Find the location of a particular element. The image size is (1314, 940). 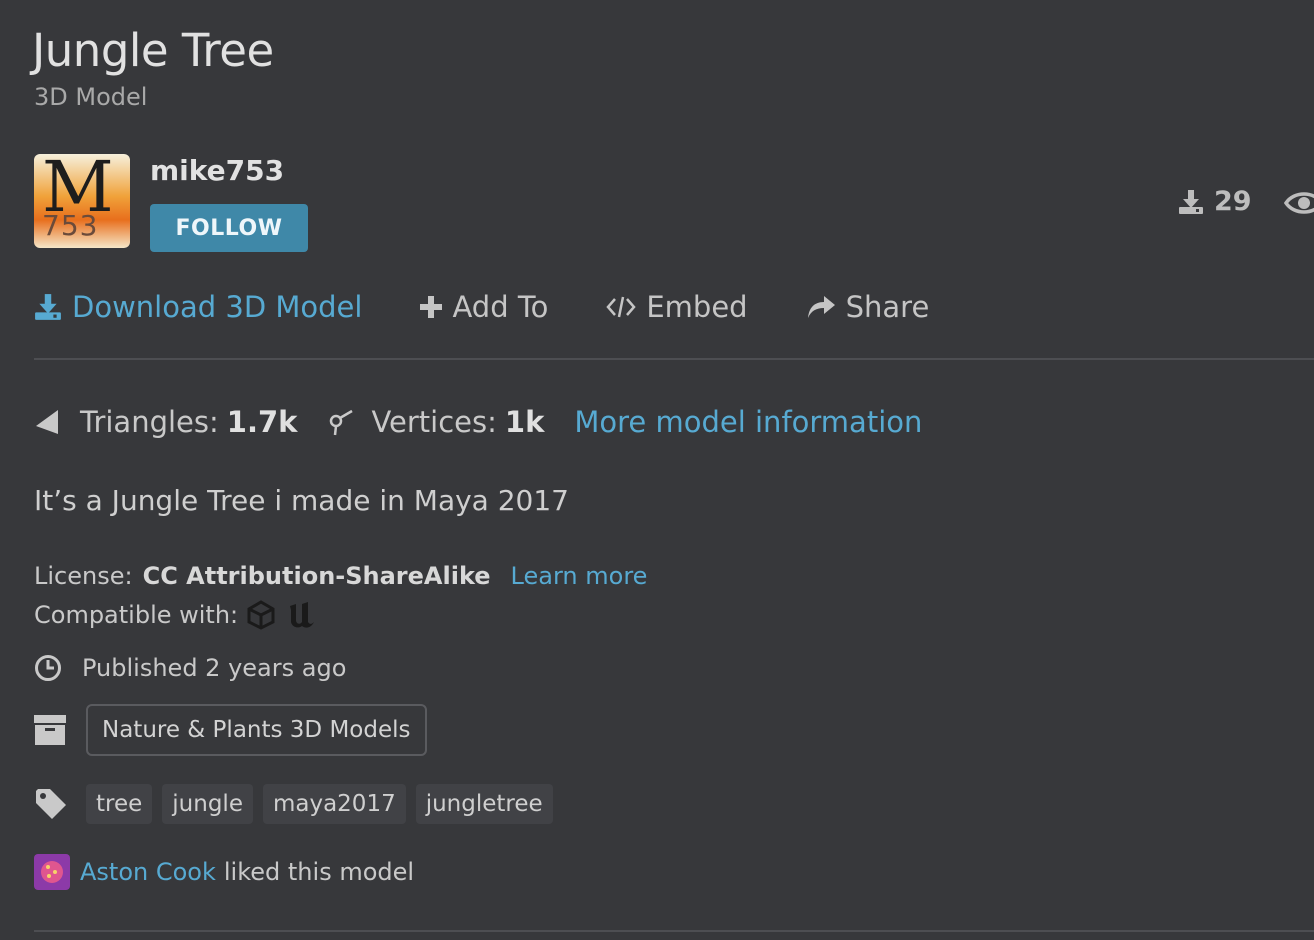

liker-avatar is located at coordinates (52, 872).